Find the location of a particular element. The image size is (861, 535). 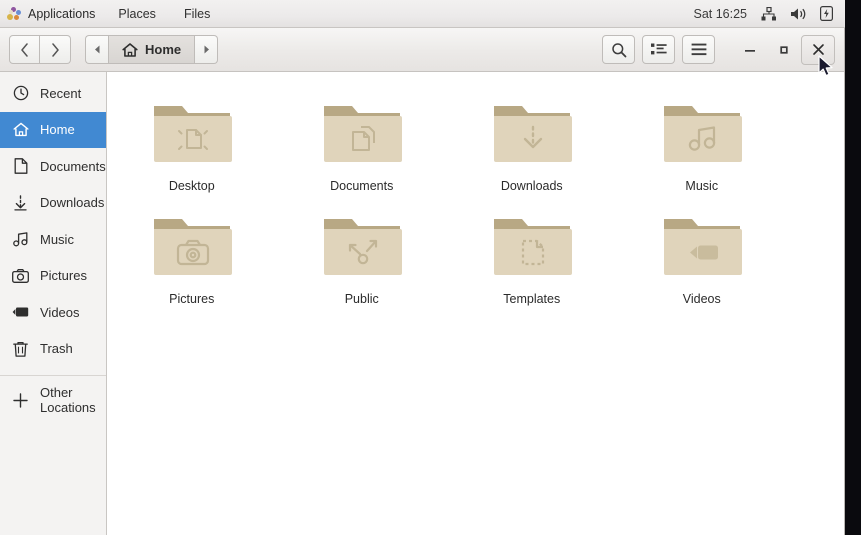

folder-item-music: Music is located at coordinates (702, 144).